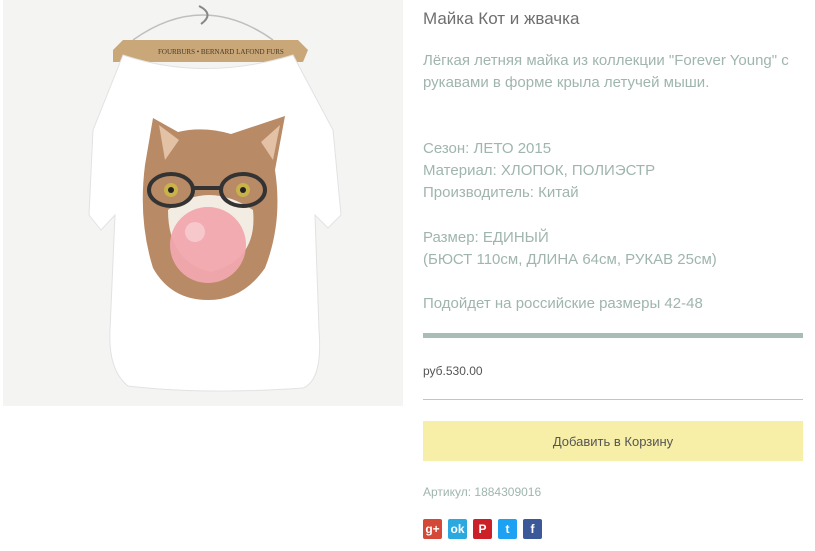  What do you see at coordinates (457, 529) in the screenshot?
I see `odnoklassniki-icon: ok` at bounding box center [457, 529].